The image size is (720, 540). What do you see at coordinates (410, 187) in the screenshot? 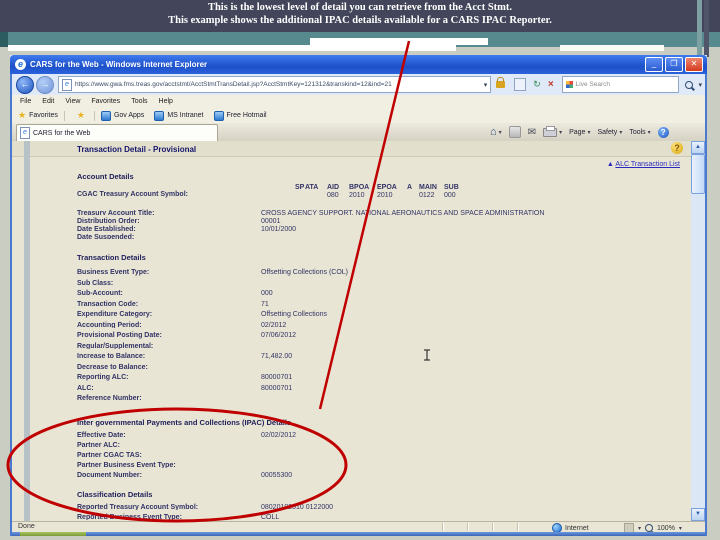
I see `tas-column-header: A` at bounding box center [410, 187].